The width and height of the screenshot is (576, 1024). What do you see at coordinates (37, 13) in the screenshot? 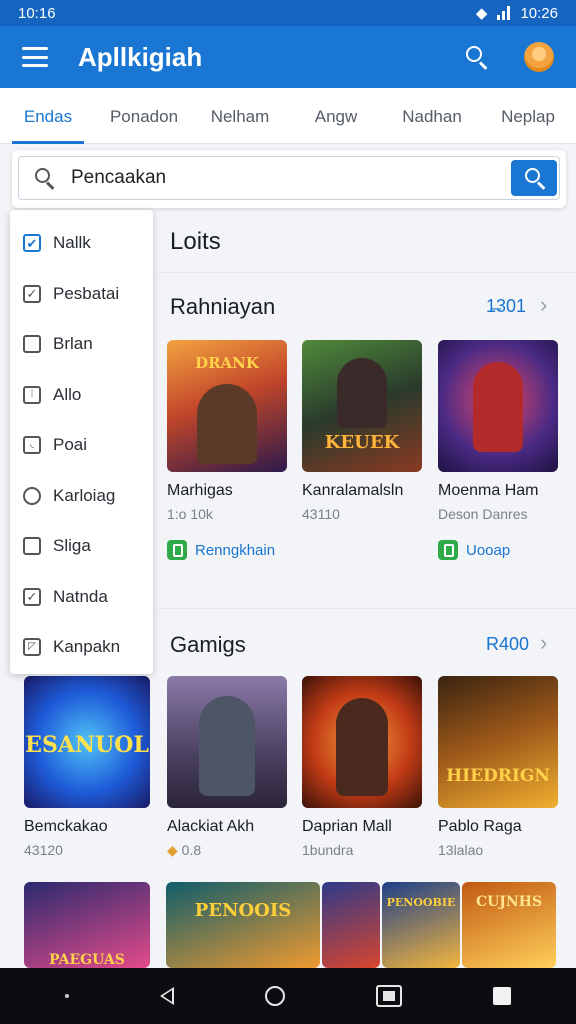
I see `status-time-left: 10:16` at bounding box center [37, 13].